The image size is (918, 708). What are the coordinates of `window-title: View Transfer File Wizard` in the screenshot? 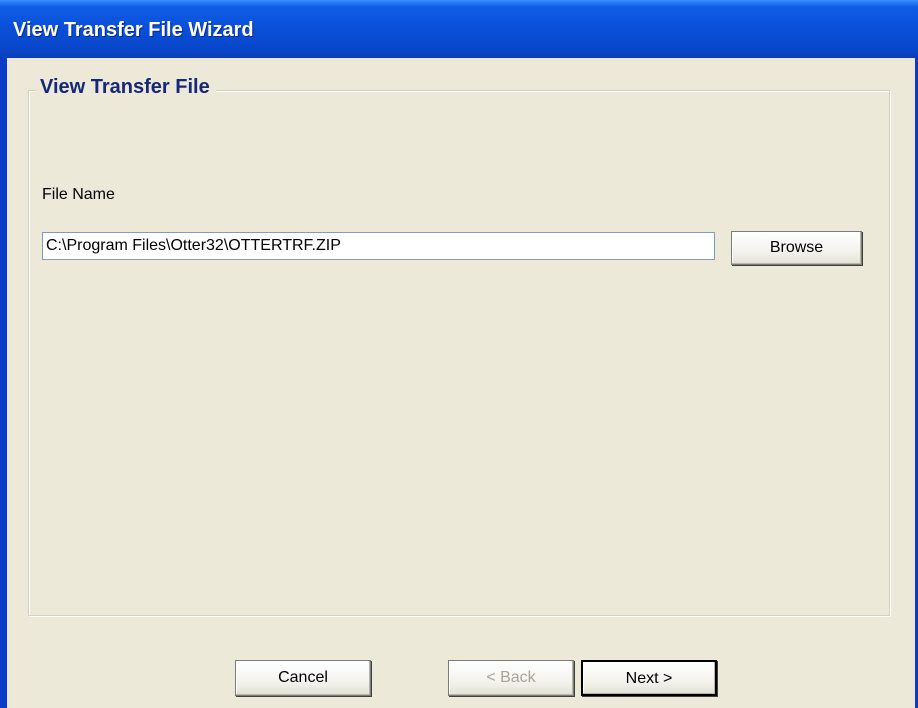 It's located at (133, 30).